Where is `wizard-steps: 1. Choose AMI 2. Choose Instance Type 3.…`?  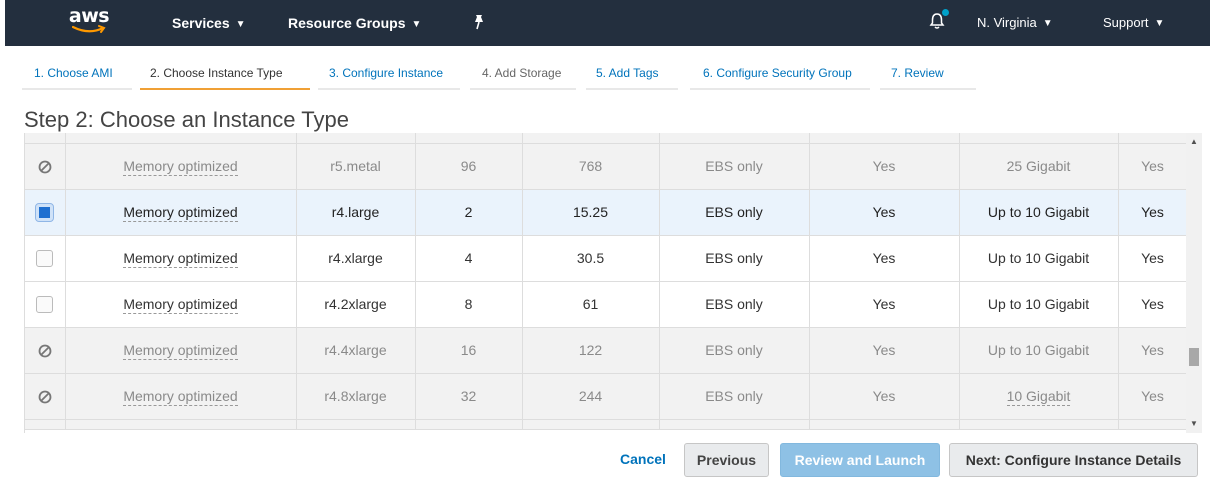 wizard-steps: 1. Choose AMI 2. Choose Instance Type 3.… is located at coordinates (605, 68).